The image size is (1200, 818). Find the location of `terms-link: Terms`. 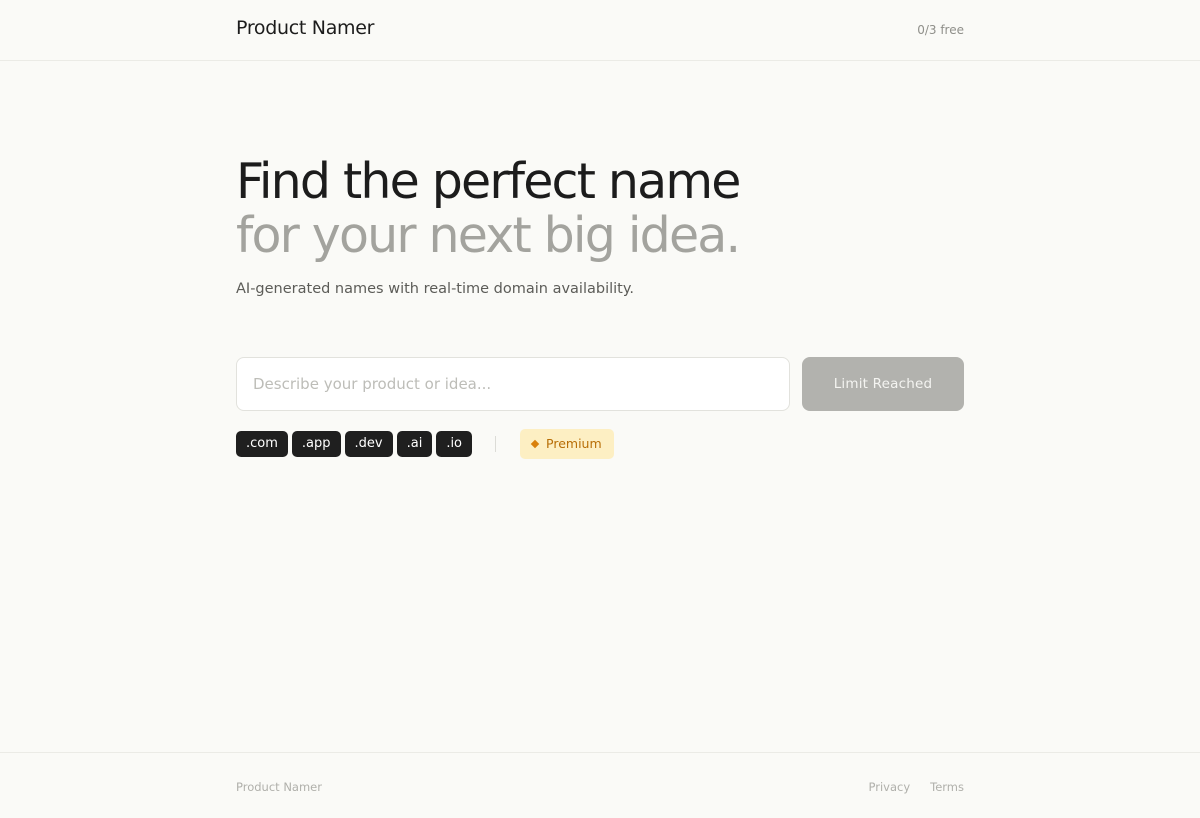

terms-link: Terms is located at coordinates (947, 787).